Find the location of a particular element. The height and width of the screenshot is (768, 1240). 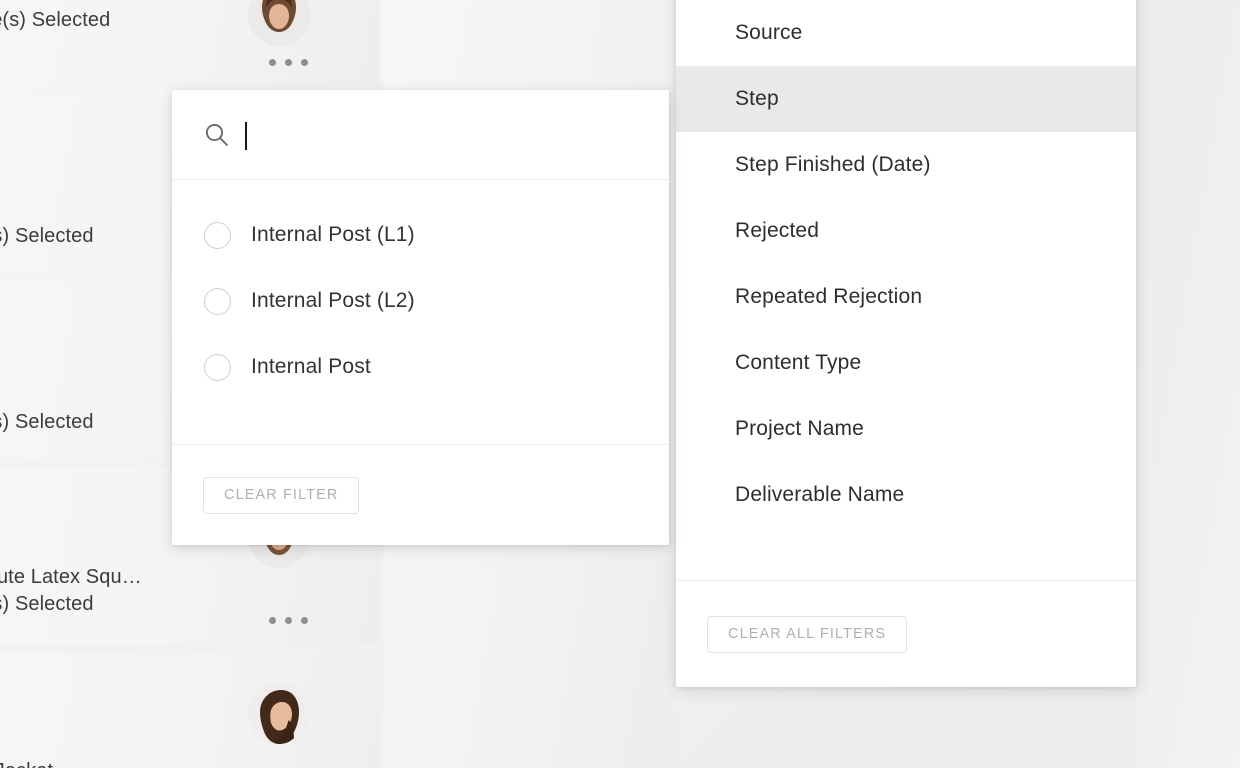

list-item: ™ II Jacket is located at coordinates (190, 711).